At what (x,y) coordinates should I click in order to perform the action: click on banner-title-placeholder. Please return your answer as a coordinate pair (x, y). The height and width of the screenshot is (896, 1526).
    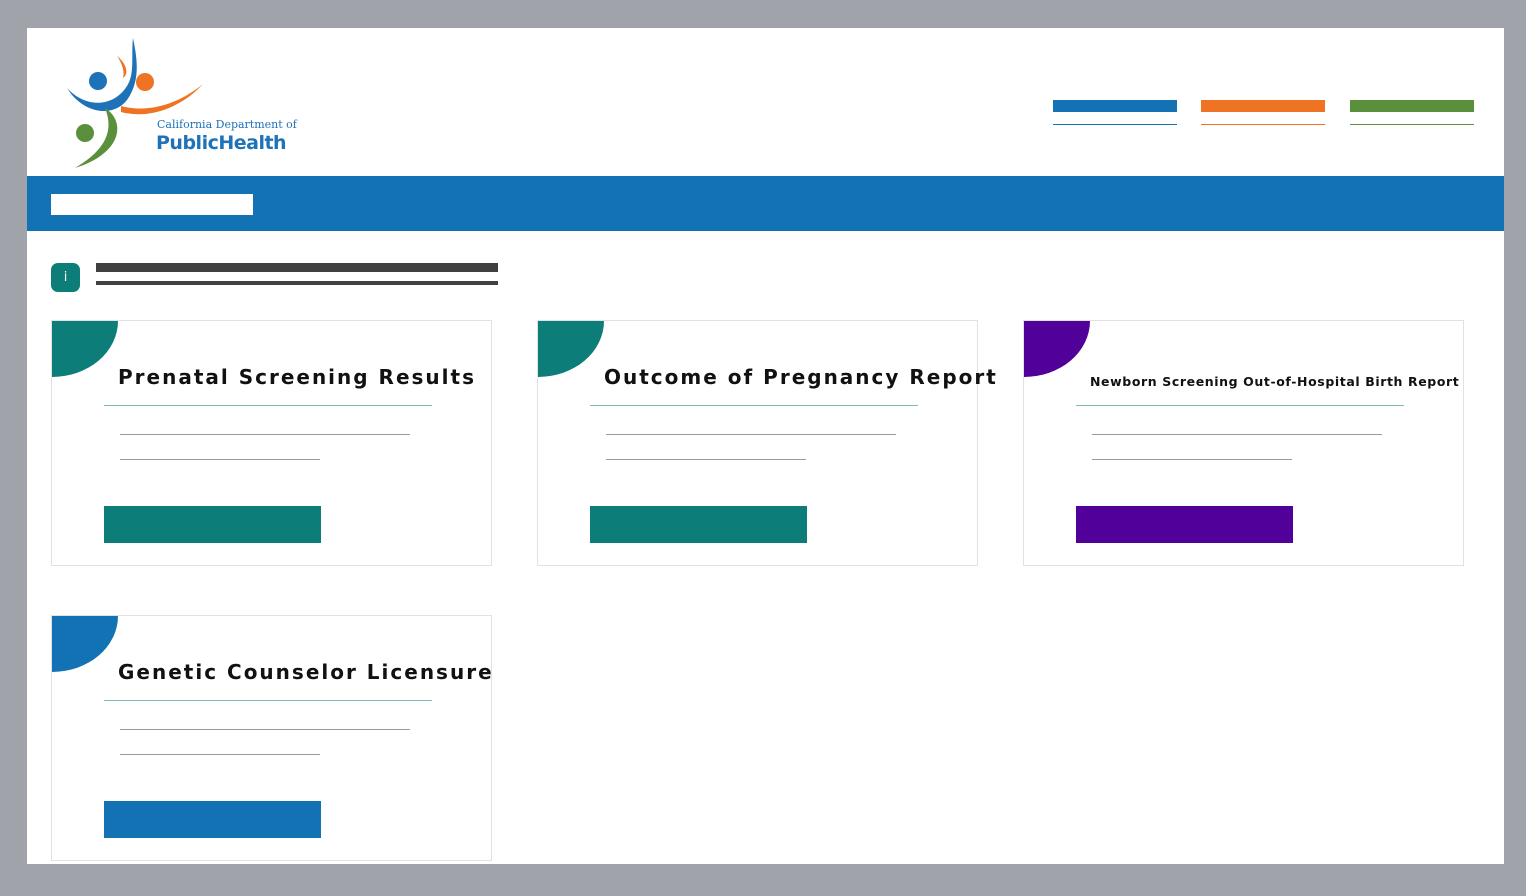
    Looking at the image, I should click on (152, 204).